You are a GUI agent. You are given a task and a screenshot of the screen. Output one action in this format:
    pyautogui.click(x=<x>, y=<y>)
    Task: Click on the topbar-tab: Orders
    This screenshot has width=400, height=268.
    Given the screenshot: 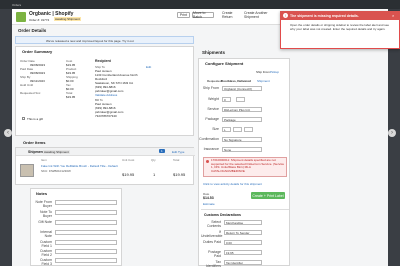 What is the action you would take?
    pyautogui.click(x=16, y=5)
    